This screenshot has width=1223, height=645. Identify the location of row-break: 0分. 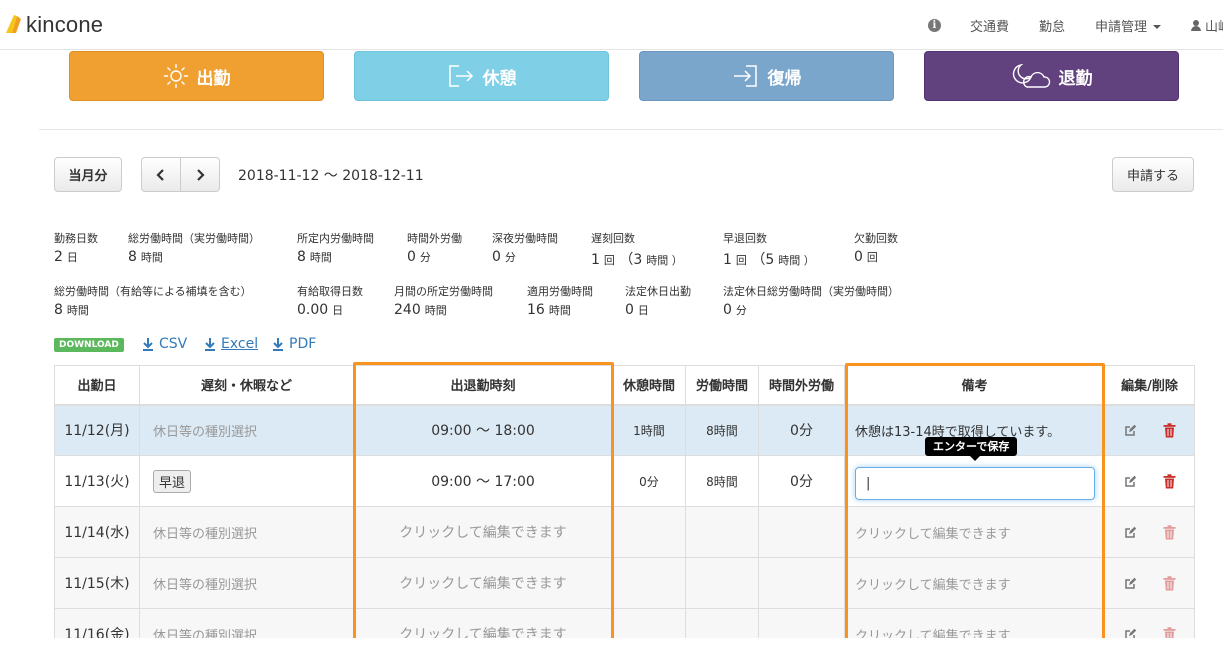
(649, 481).